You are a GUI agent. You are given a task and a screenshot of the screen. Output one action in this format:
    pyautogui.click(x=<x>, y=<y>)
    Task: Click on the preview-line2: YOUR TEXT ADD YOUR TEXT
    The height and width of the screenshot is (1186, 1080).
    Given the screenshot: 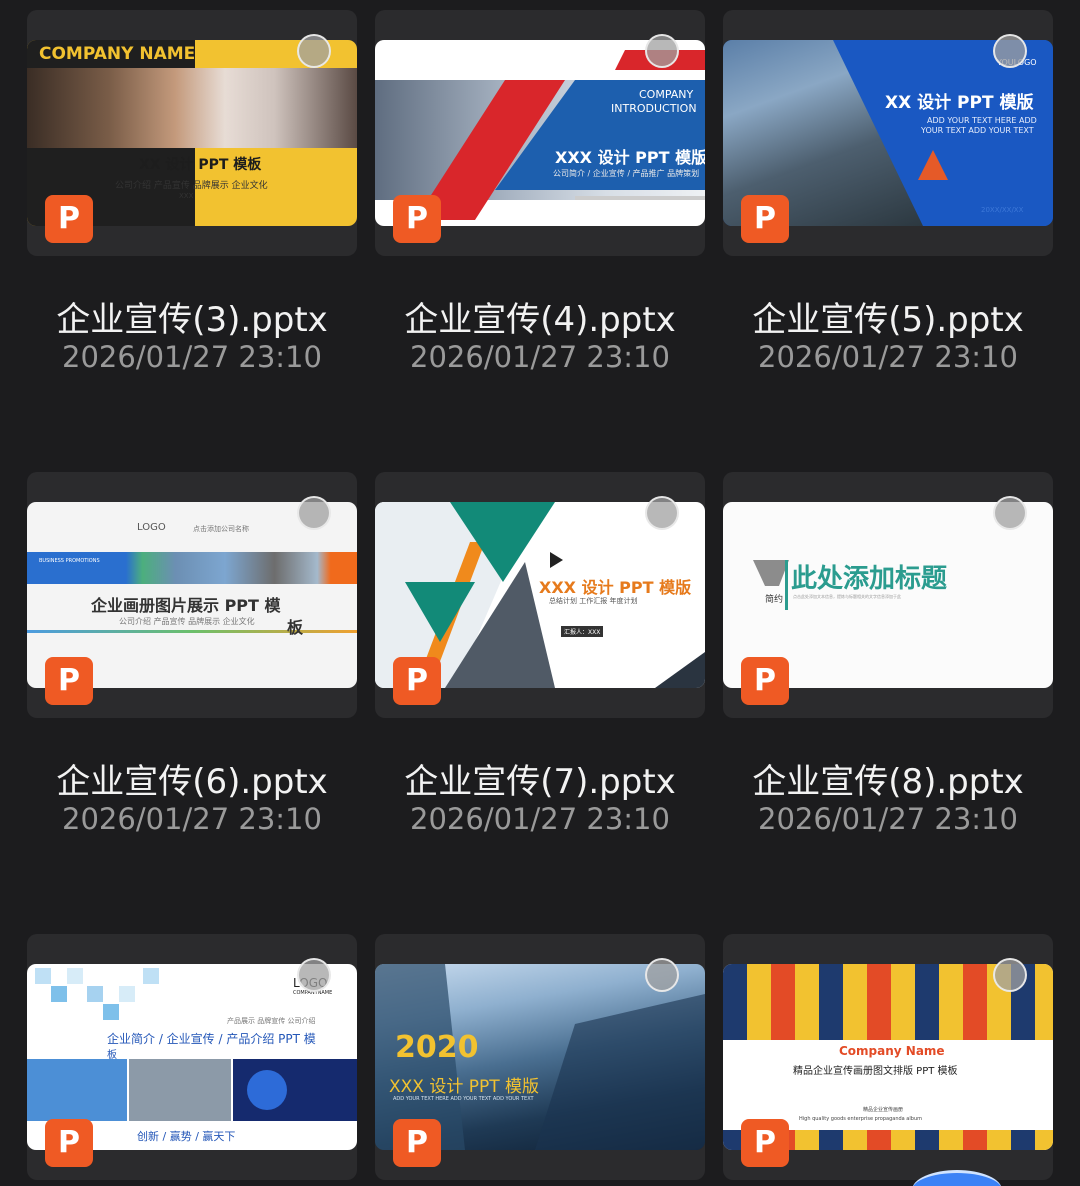 What is the action you would take?
    pyautogui.click(x=977, y=130)
    